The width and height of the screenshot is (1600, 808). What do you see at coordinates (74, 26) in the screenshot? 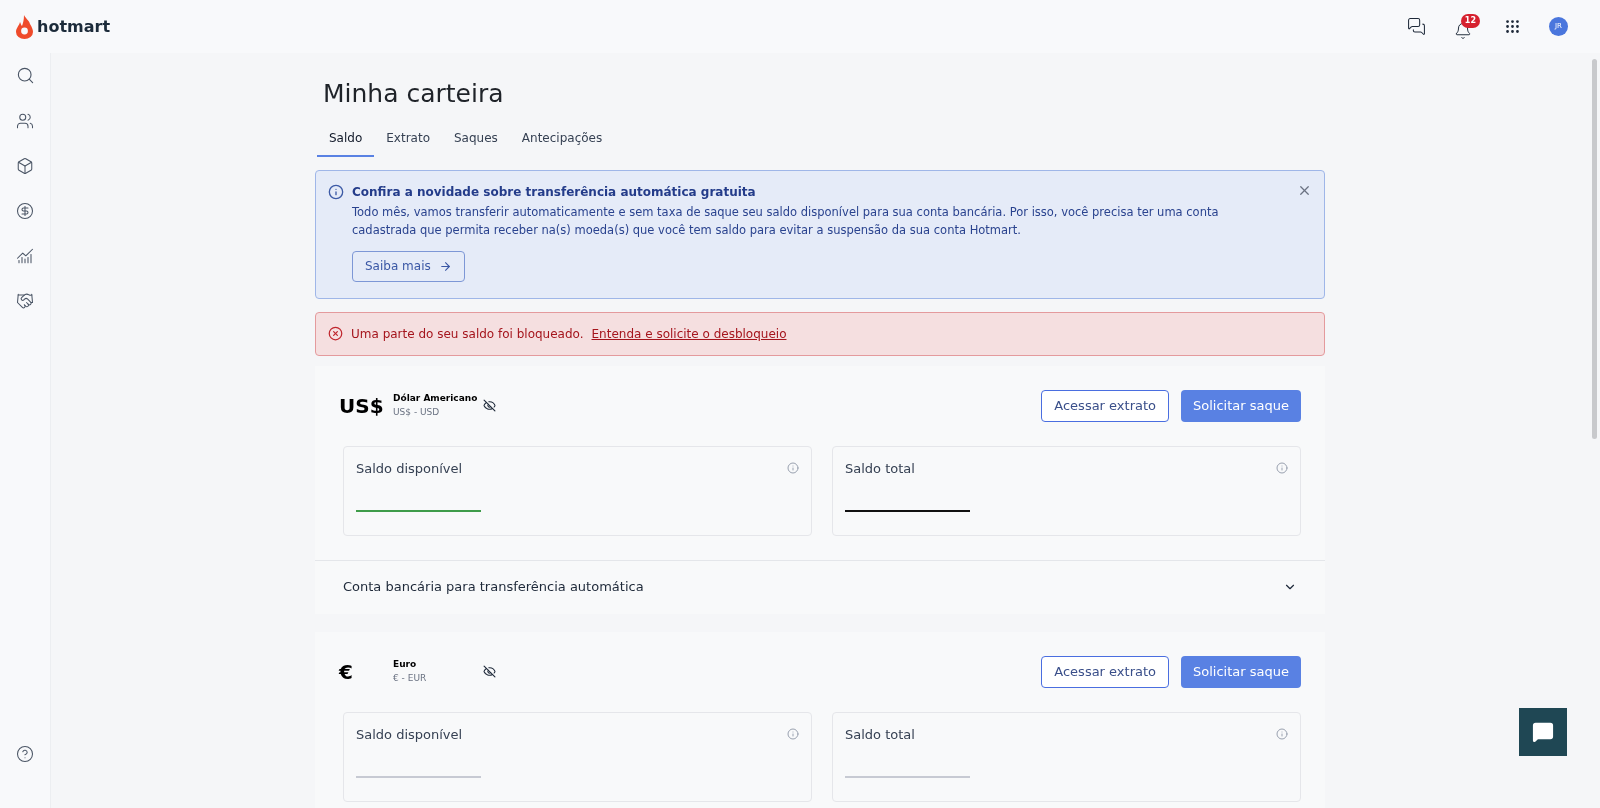
I see `logo-text: hotmart` at bounding box center [74, 26].